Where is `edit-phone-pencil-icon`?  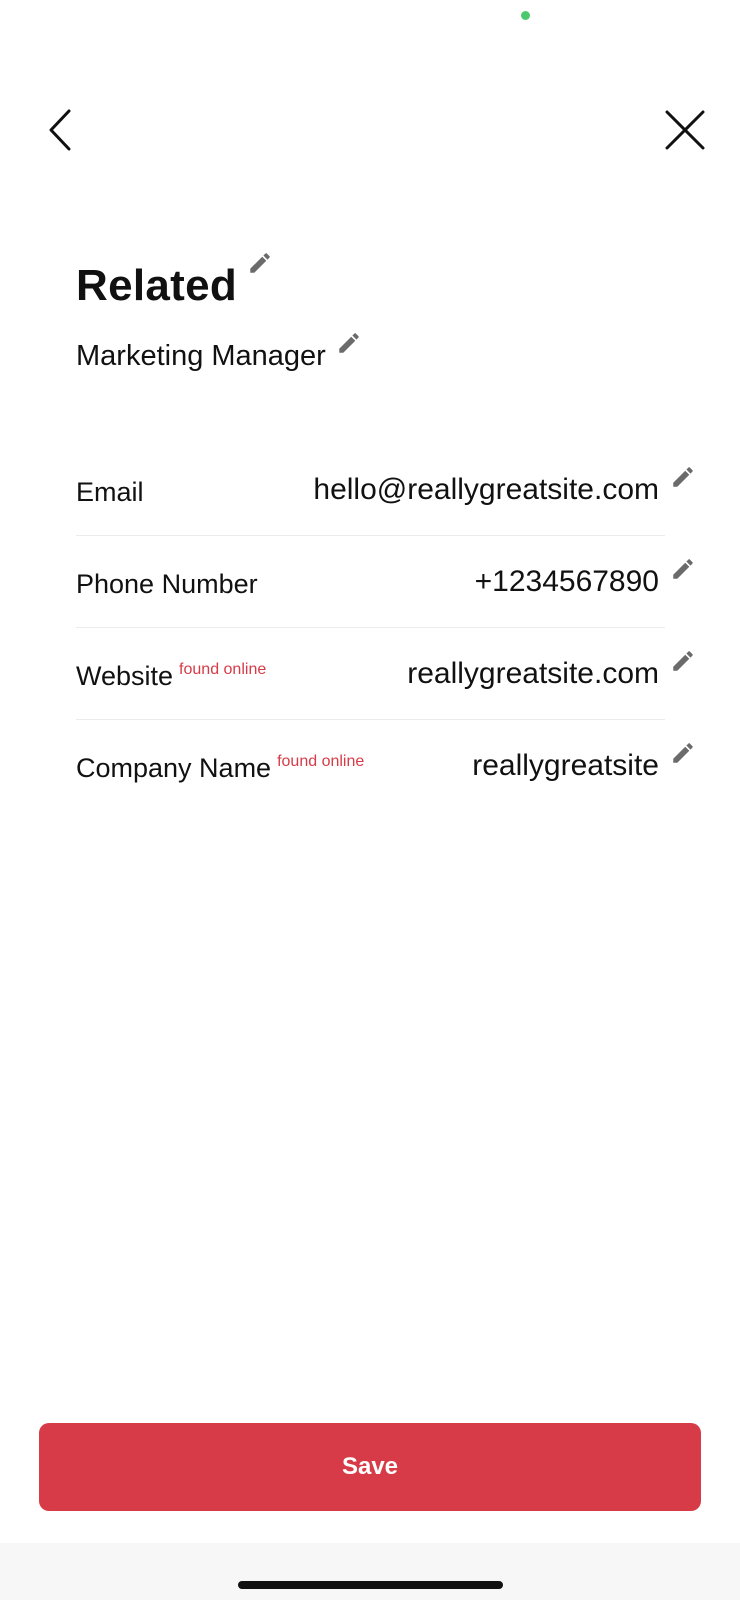 edit-phone-pencil-icon is located at coordinates (683, 569).